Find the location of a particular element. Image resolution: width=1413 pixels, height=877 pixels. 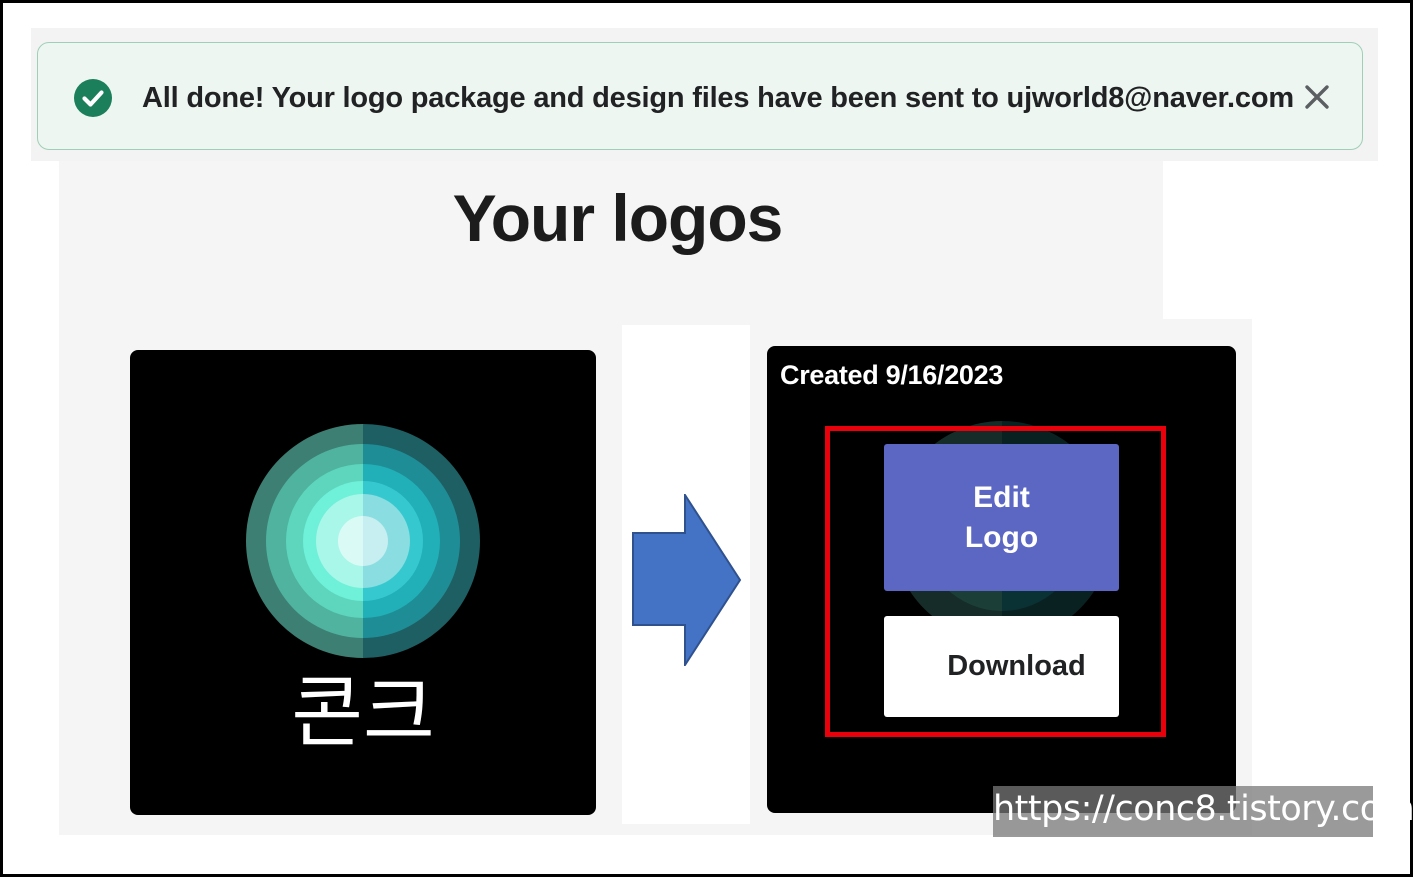

right-arrow-icon is located at coordinates (687, 580).